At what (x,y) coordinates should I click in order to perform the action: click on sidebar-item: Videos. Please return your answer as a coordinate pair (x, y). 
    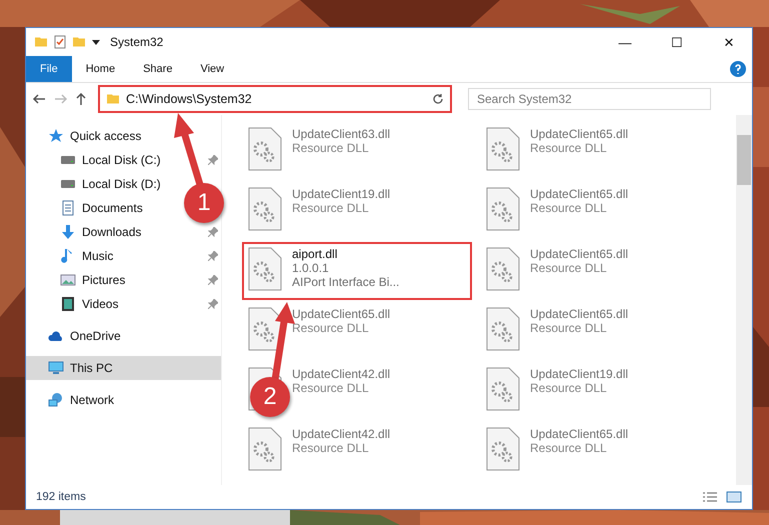
    Looking at the image, I should click on (101, 304).